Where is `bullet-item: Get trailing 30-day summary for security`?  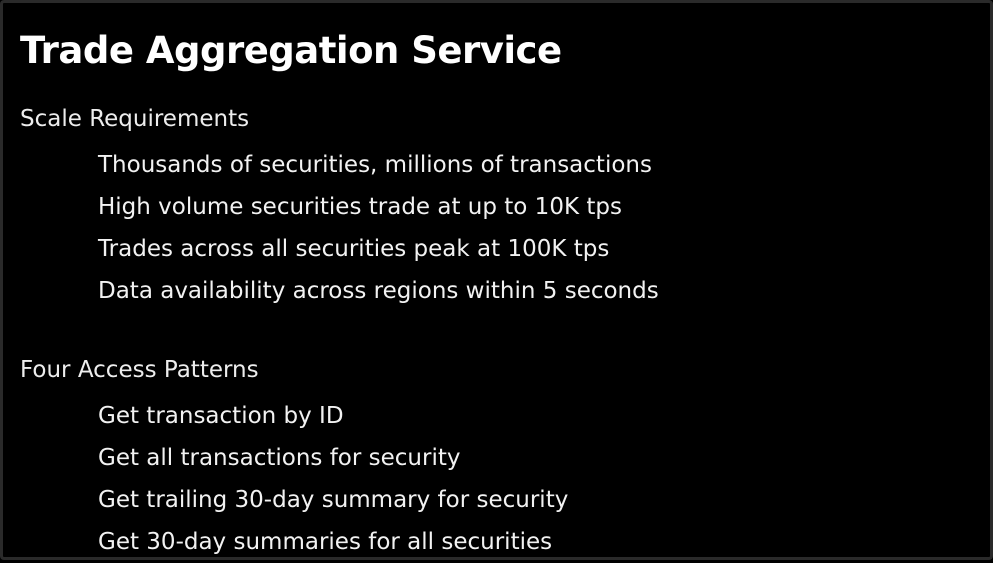 bullet-item: Get trailing 30-day summary for security is located at coordinates (333, 500).